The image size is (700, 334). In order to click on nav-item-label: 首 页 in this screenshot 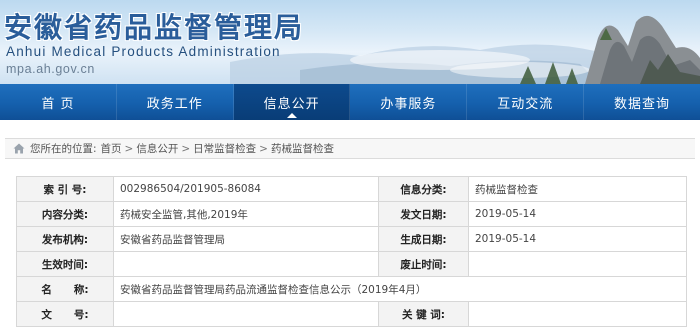, I will do `click(58, 104)`.